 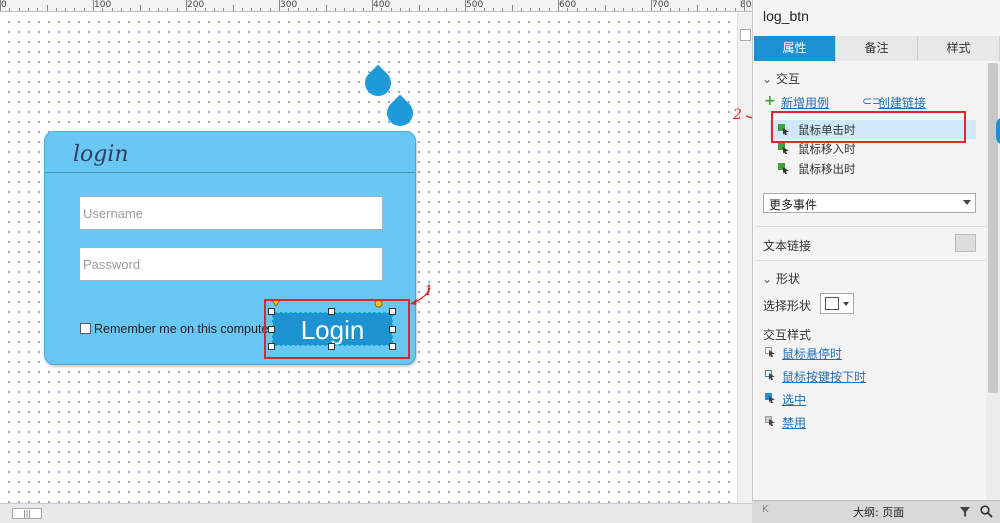 I want to click on mousedown-style-icon, so click(x=770, y=375).